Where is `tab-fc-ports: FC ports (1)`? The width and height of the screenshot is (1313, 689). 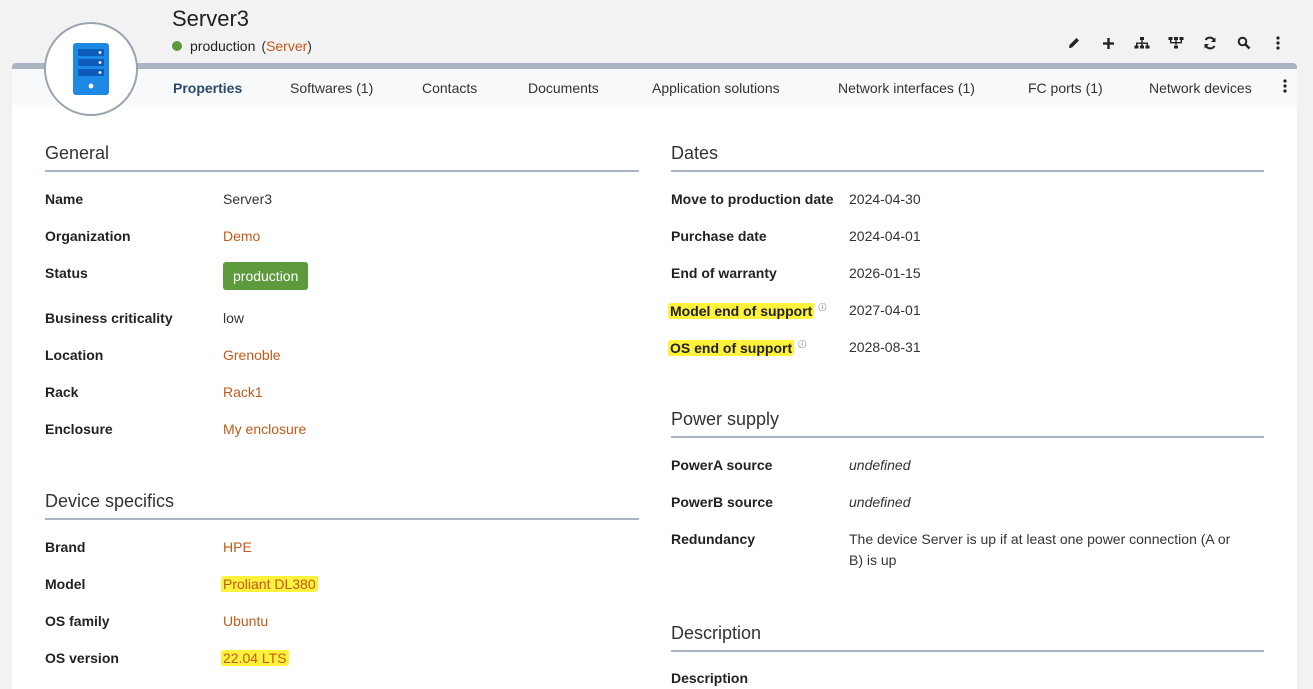
tab-fc-ports: FC ports (1) is located at coordinates (1065, 88).